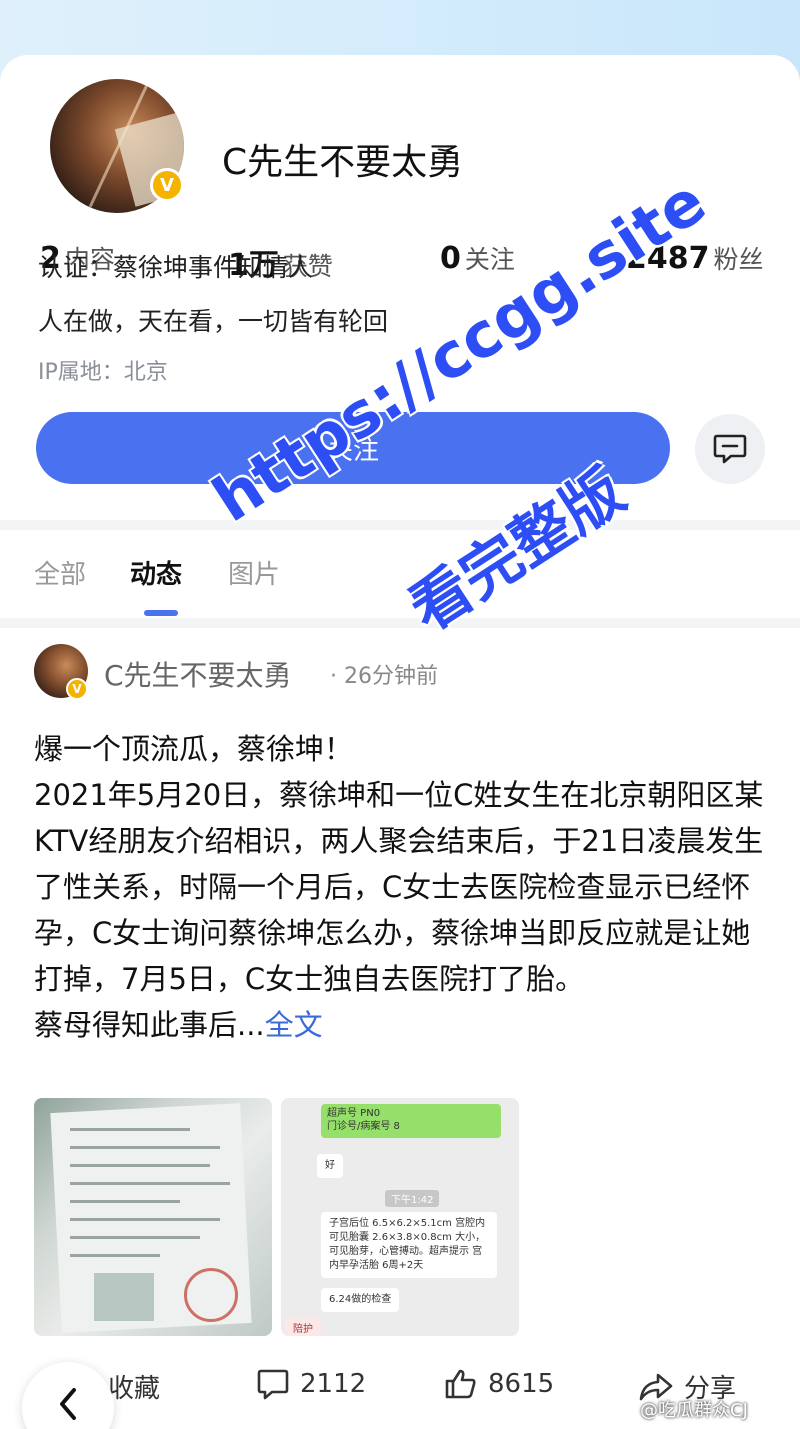  What do you see at coordinates (404, 1025) in the screenshot?
I see `post-last-line: 蔡母得知此事后...全文` at bounding box center [404, 1025].